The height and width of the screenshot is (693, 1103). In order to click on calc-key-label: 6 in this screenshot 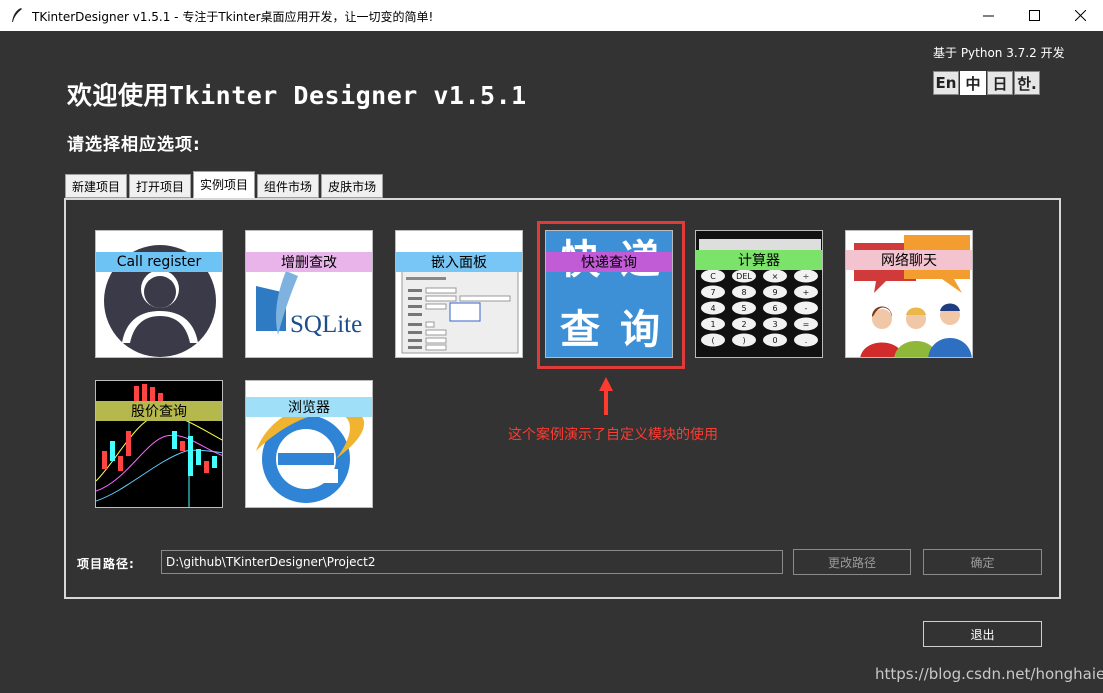, I will do `click(774, 308)`.